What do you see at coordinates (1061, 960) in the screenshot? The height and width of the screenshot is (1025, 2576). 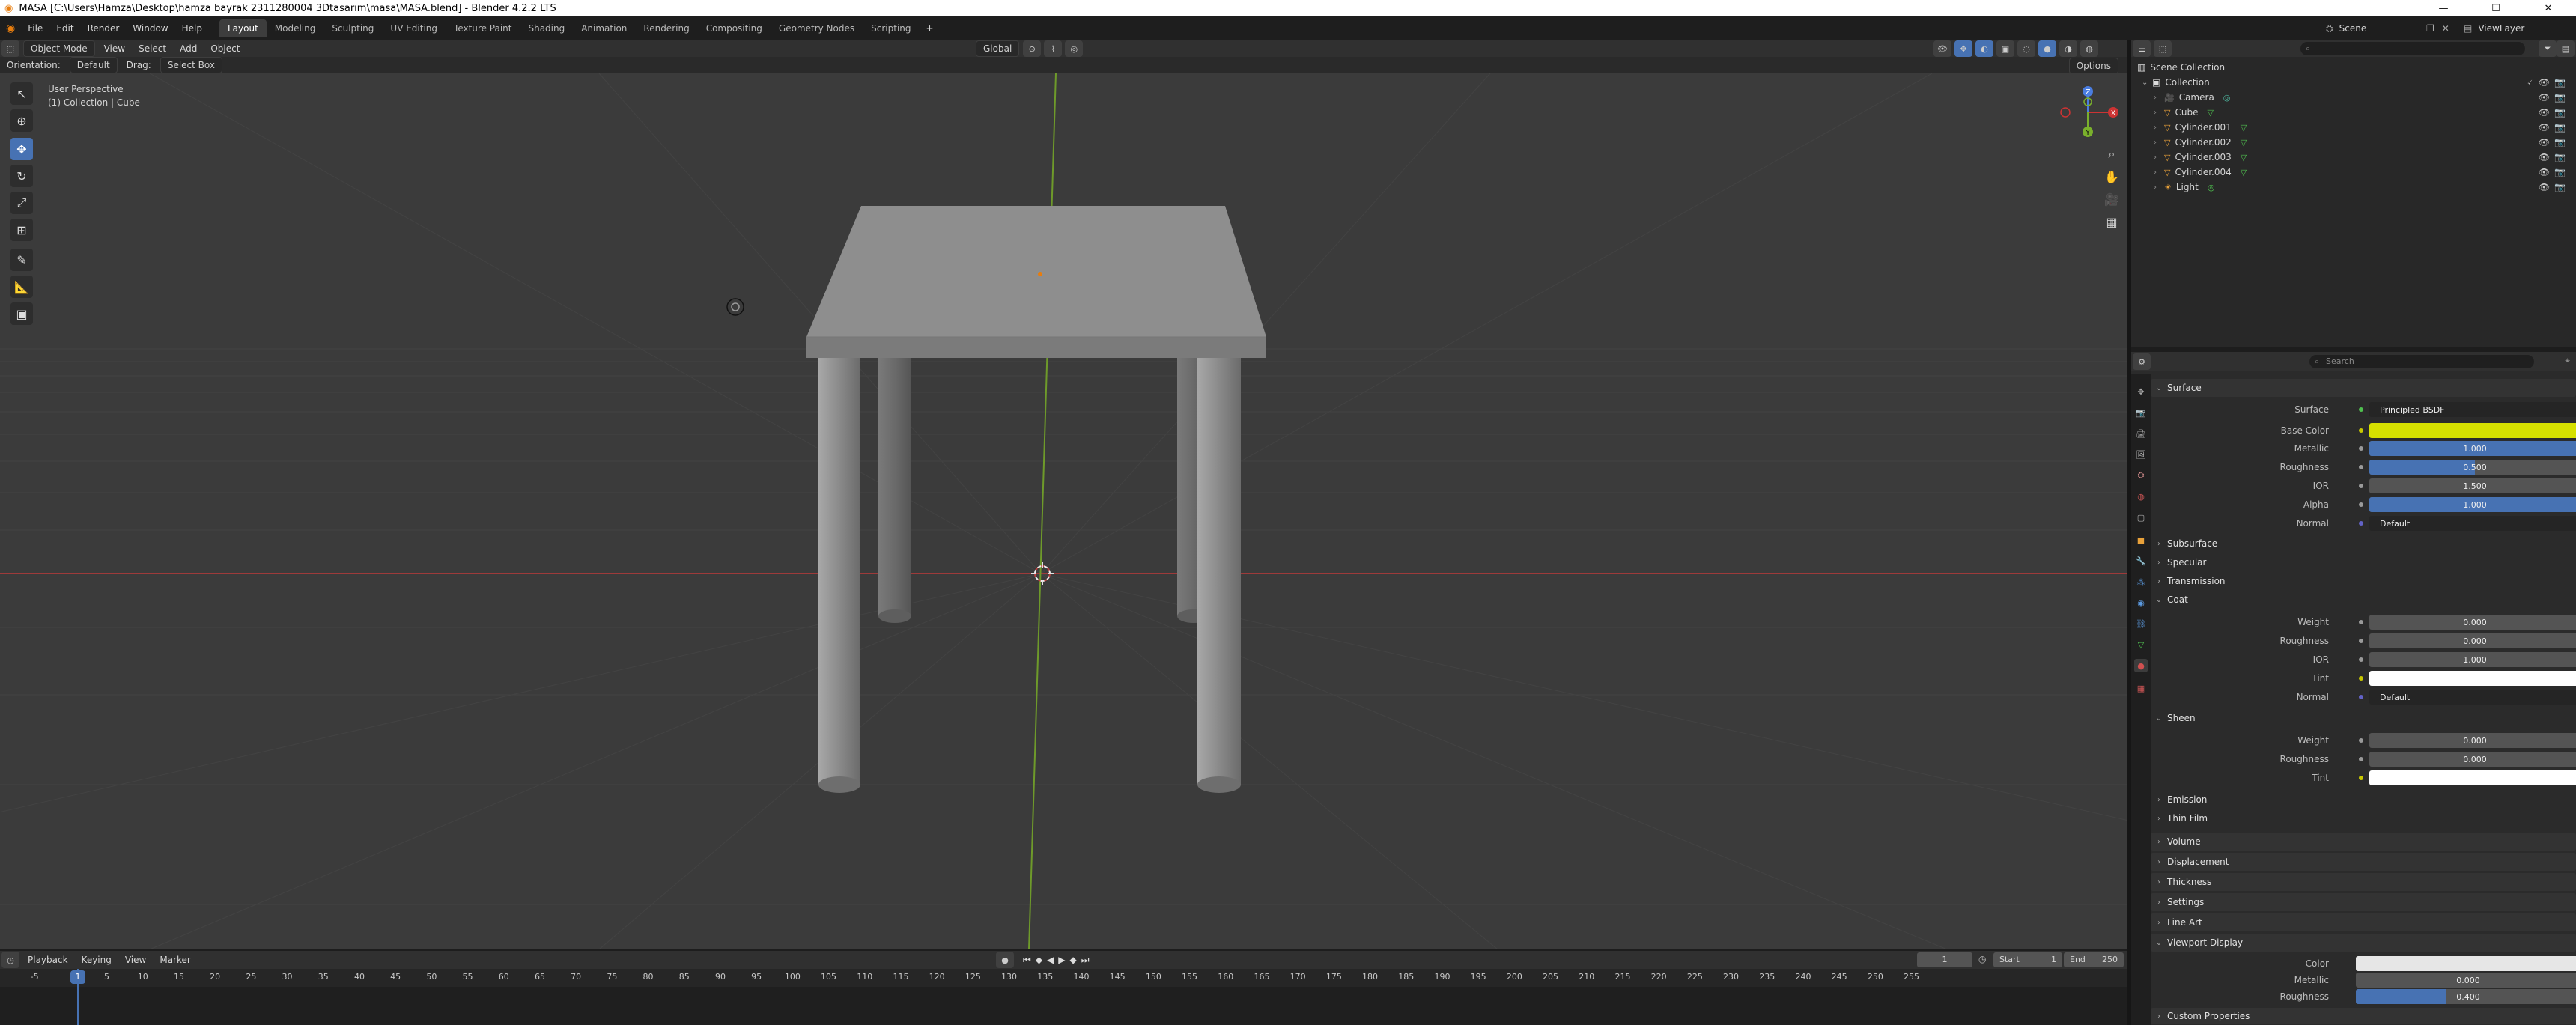 I see `play-icon: ▶` at bounding box center [1061, 960].